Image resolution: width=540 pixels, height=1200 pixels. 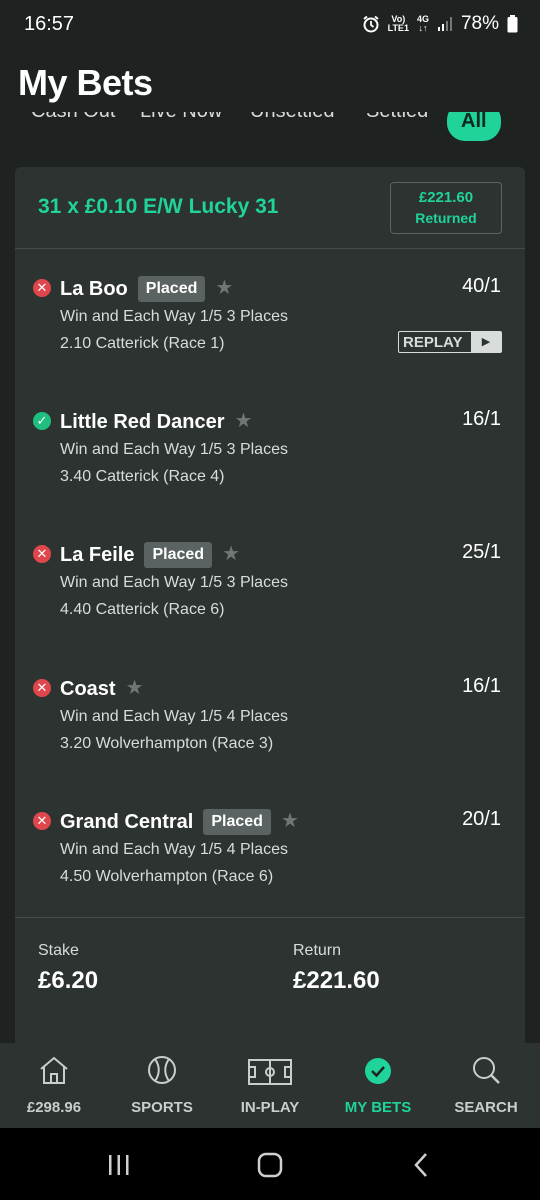 What do you see at coordinates (378, 1107) in the screenshot?
I see `nav-my-bets-label: MY BETS` at bounding box center [378, 1107].